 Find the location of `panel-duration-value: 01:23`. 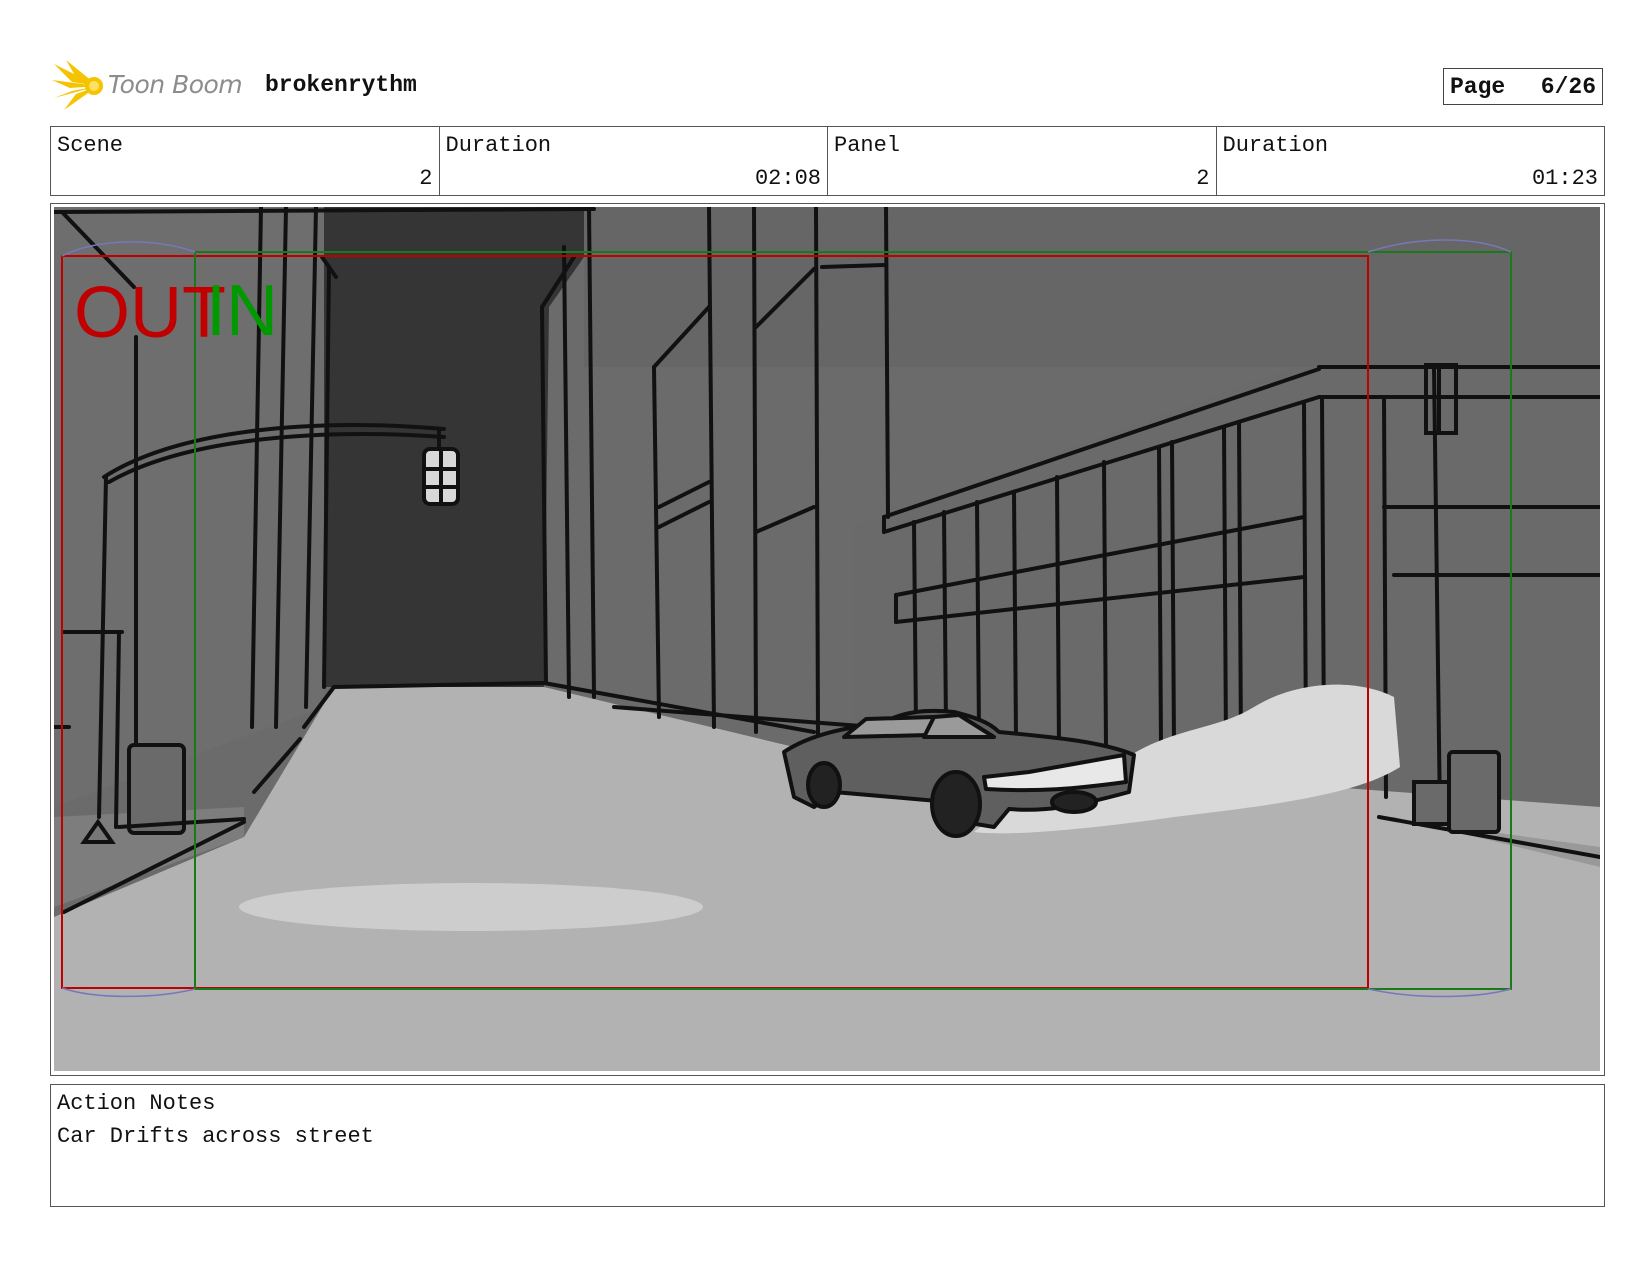

panel-duration-value: 01:23 is located at coordinates (1564, 178).